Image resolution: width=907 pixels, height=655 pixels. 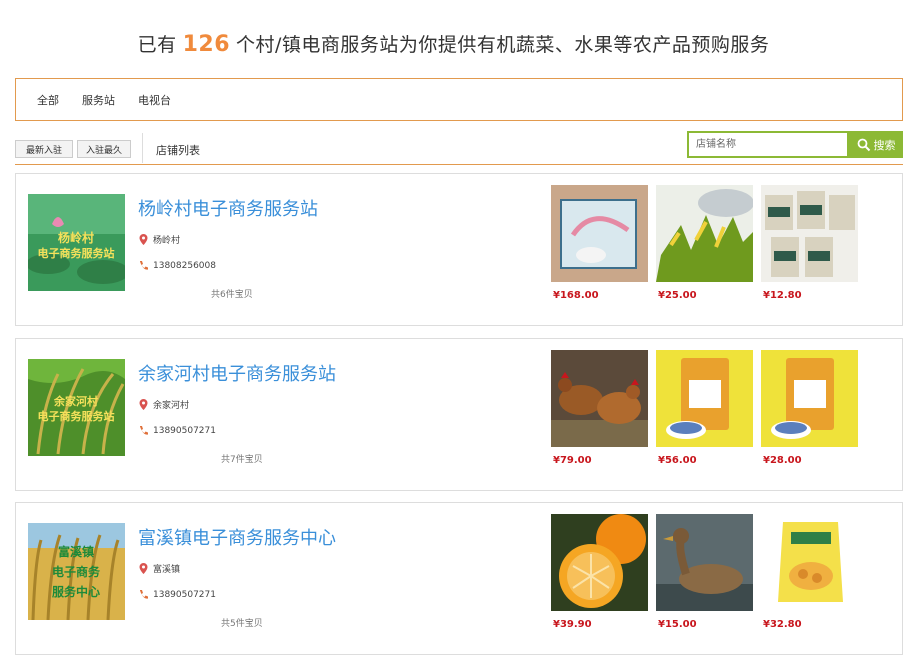 What do you see at coordinates (677, 460) in the screenshot?
I see `product-price: ¥56.00` at bounding box center [677, 460].